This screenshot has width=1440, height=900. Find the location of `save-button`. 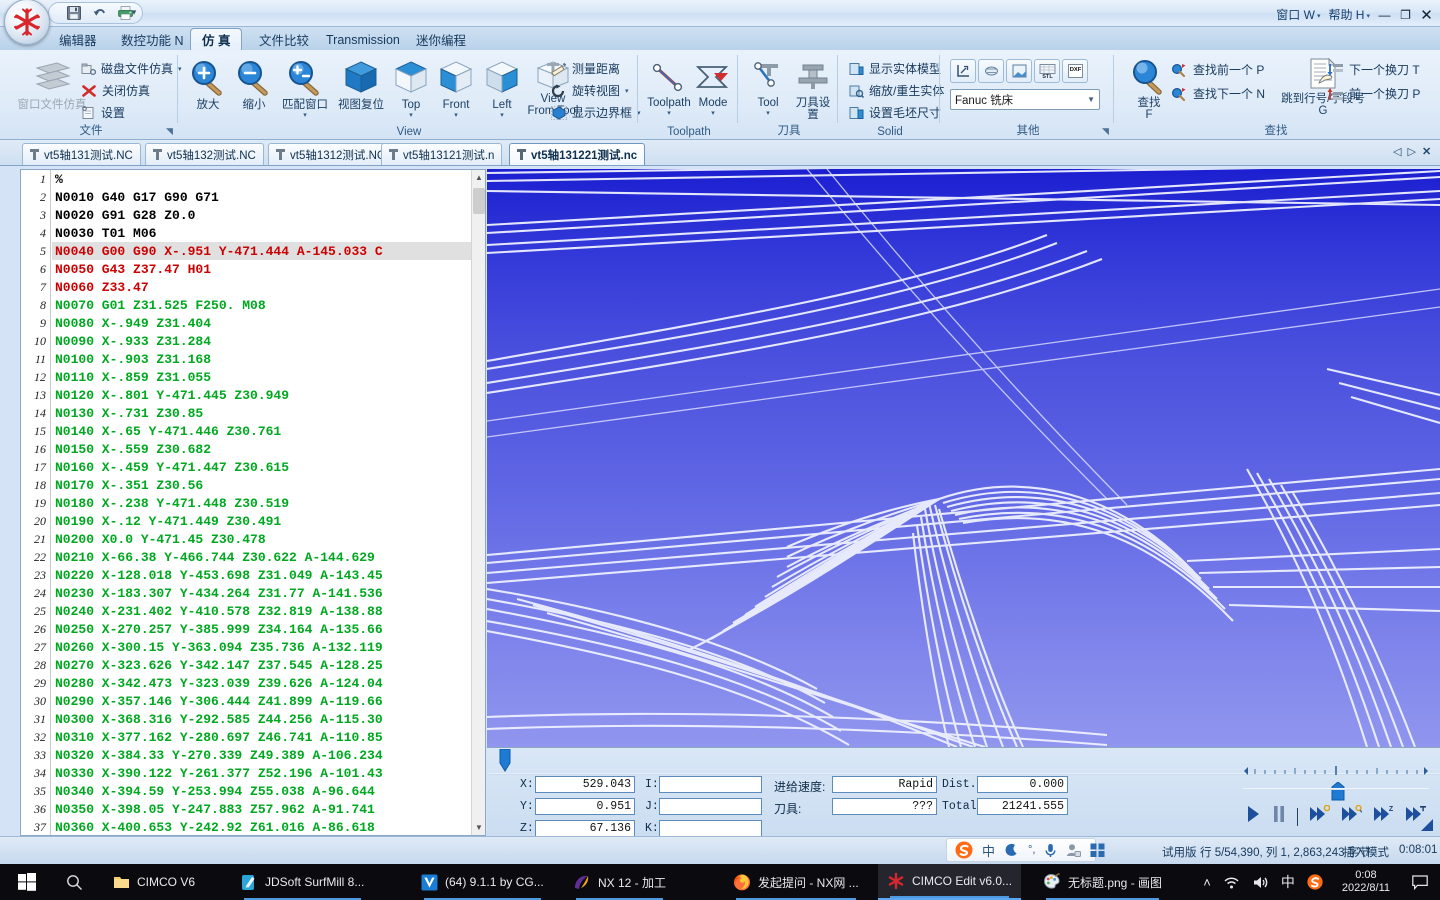

save-button is located at coordinates (73, 13).